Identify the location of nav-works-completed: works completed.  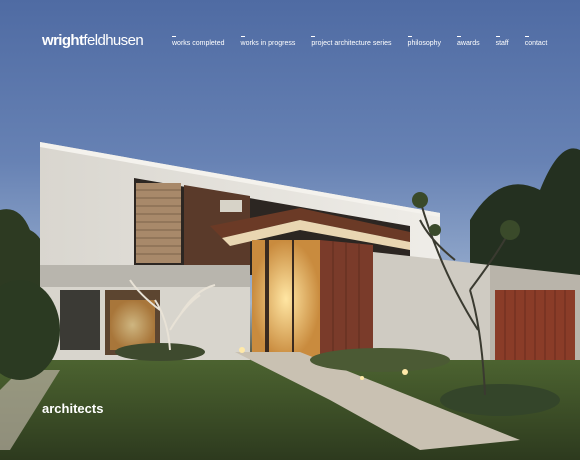
(198, 41).